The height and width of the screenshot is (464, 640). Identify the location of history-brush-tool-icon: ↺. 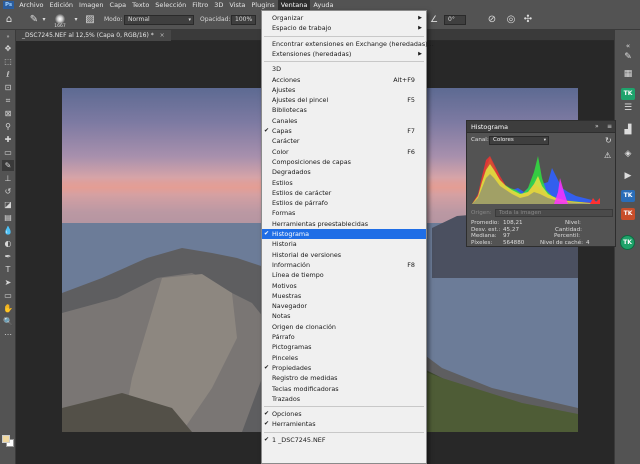
(8, 191).